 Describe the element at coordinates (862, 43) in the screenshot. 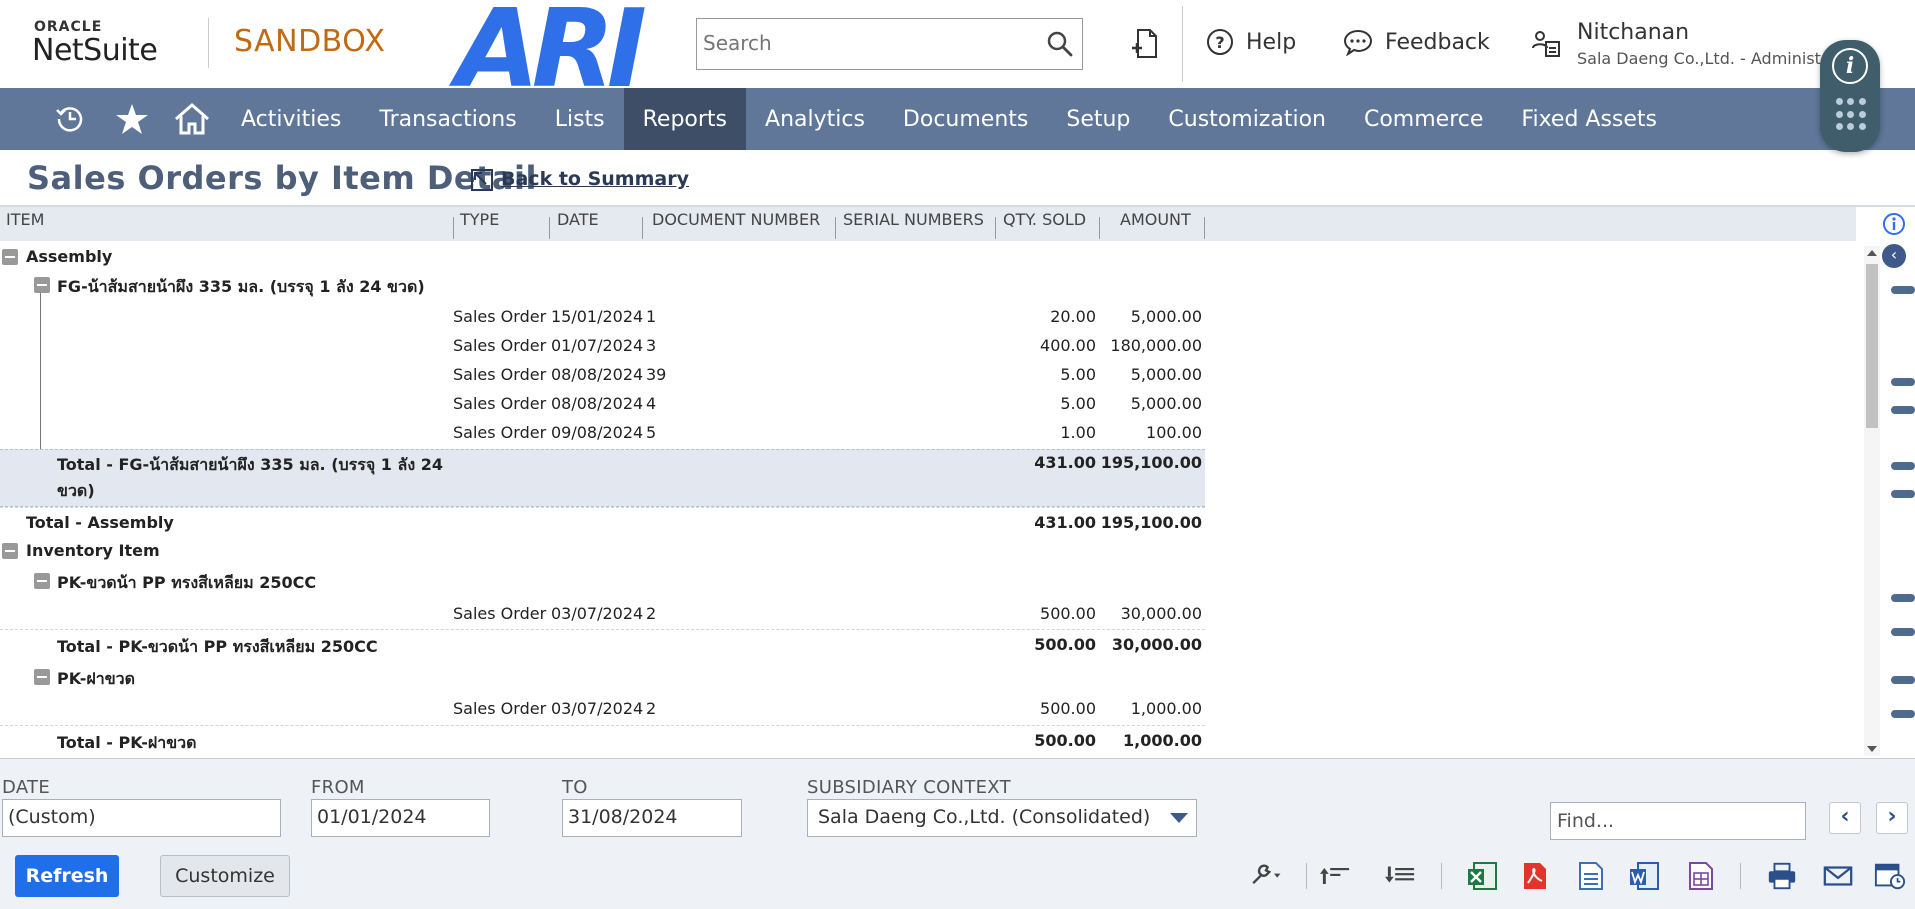

I see `search-input` at that location.